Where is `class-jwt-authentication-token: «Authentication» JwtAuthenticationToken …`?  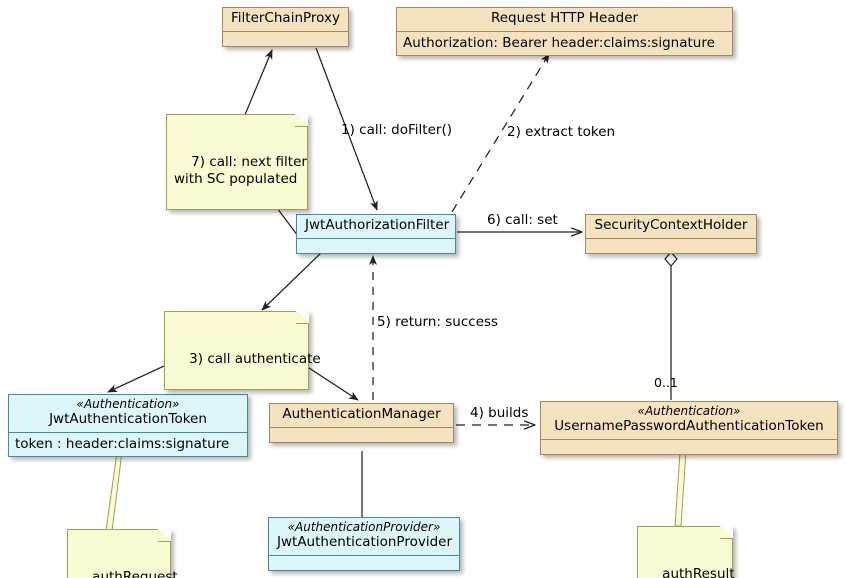 class-jwt-authentication-token: «Authentication» JwtAuthenticationToken … is located at coordinates (128, 425).